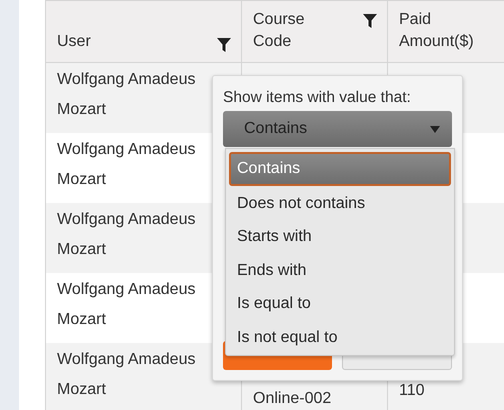  I want to click on filter-label: Show items with value that:, so click(317, 98).